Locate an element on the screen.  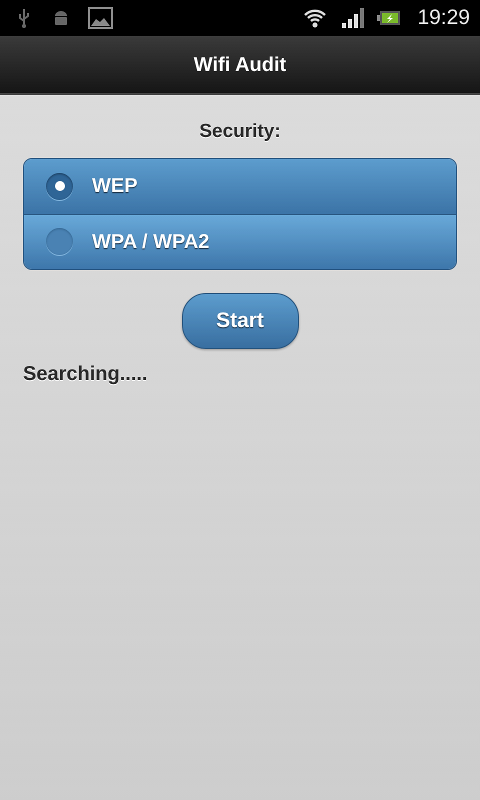
wifi-icon is located at coordinates (315, 18).